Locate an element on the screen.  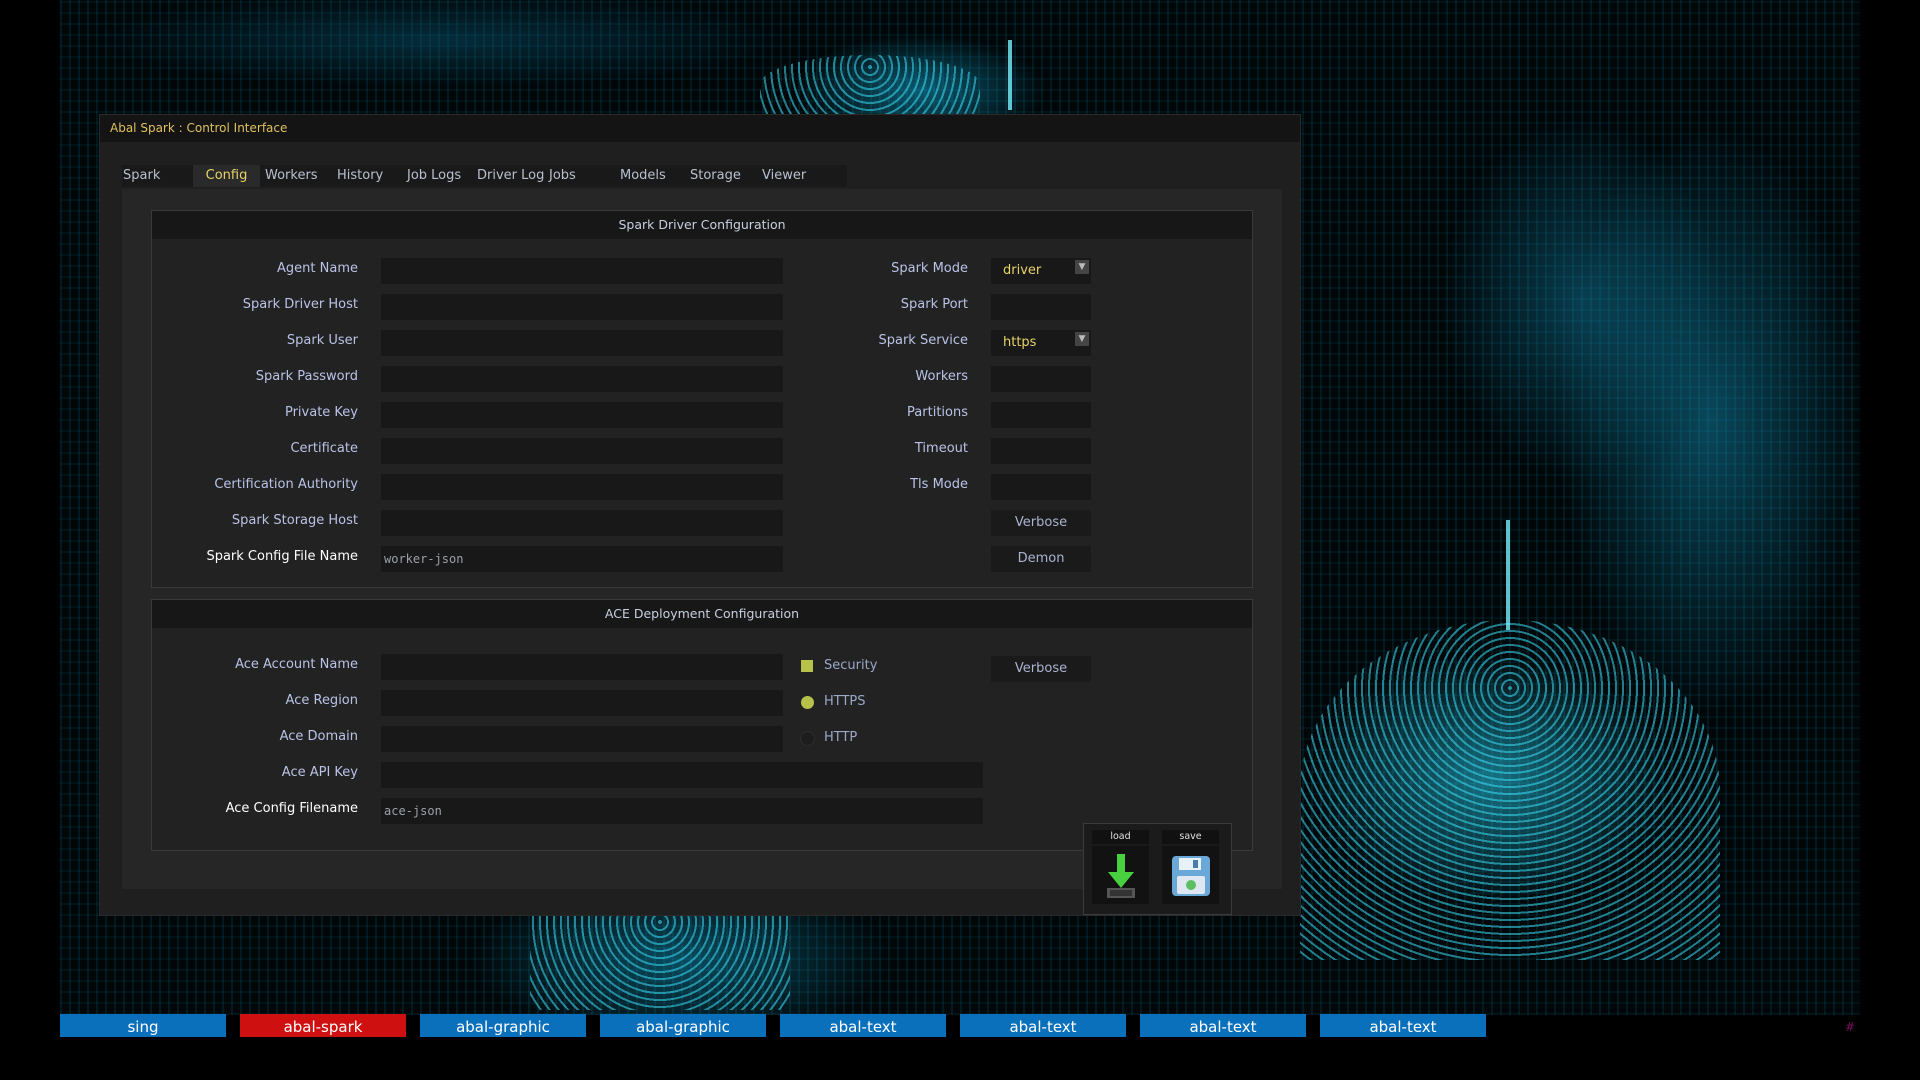
certificate-label: Certificate is located at coordinates (324, 448).